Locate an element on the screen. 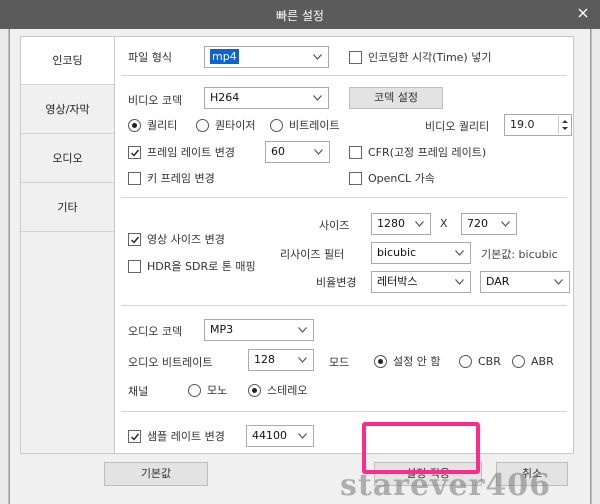 The width and height of the screenshot is (600, 504). channel-label: 채널 is located at coordinates (138, 391).